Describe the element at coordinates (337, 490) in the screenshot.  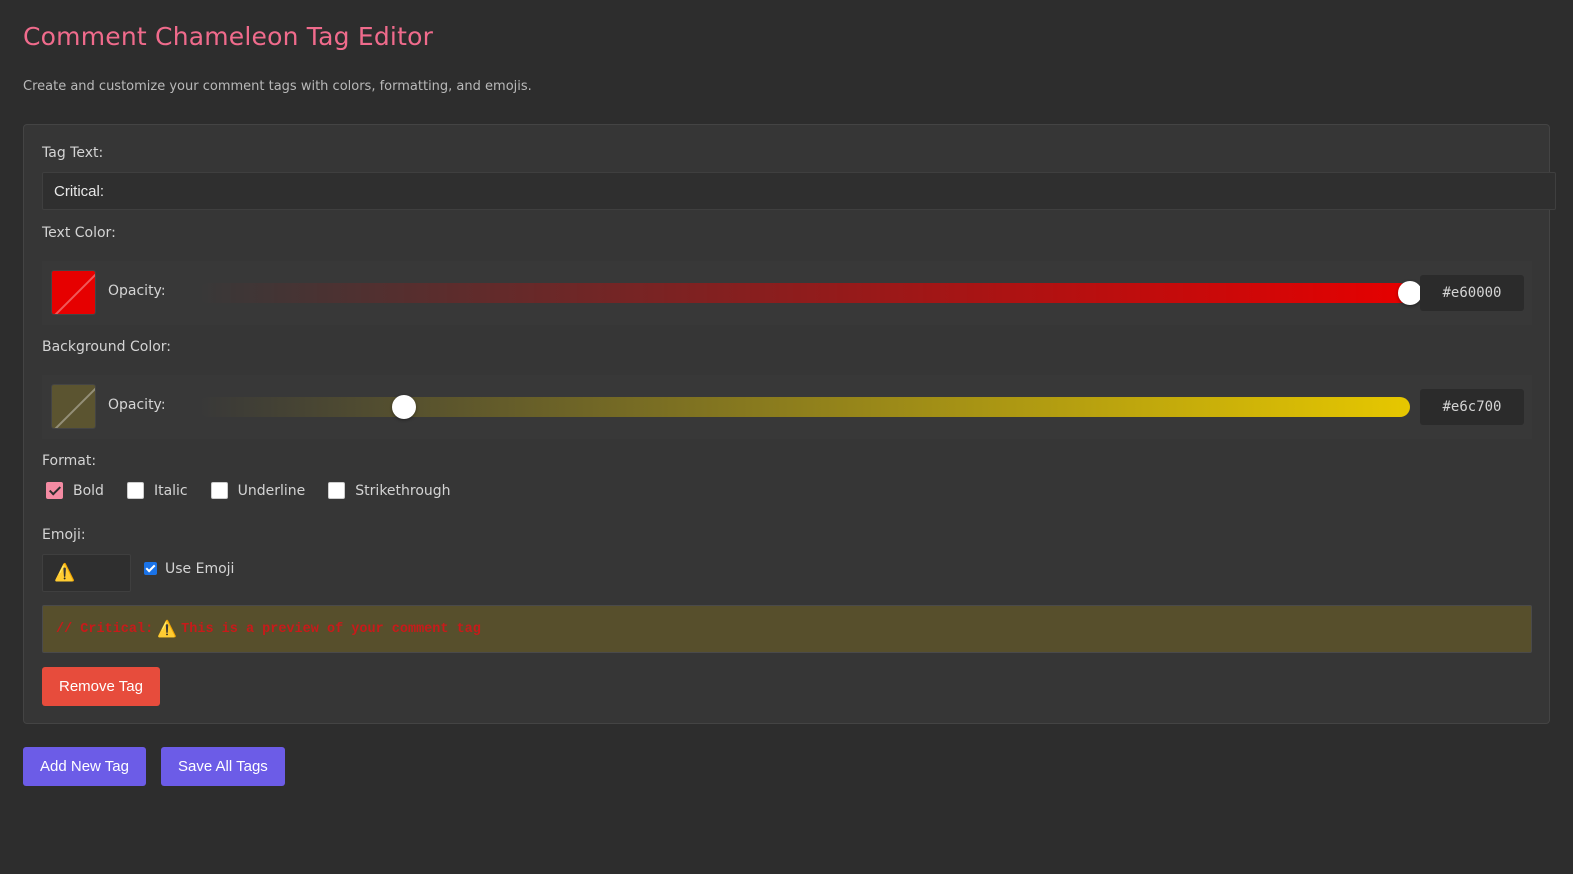
I see `strikethrough-checkbox` at that location.